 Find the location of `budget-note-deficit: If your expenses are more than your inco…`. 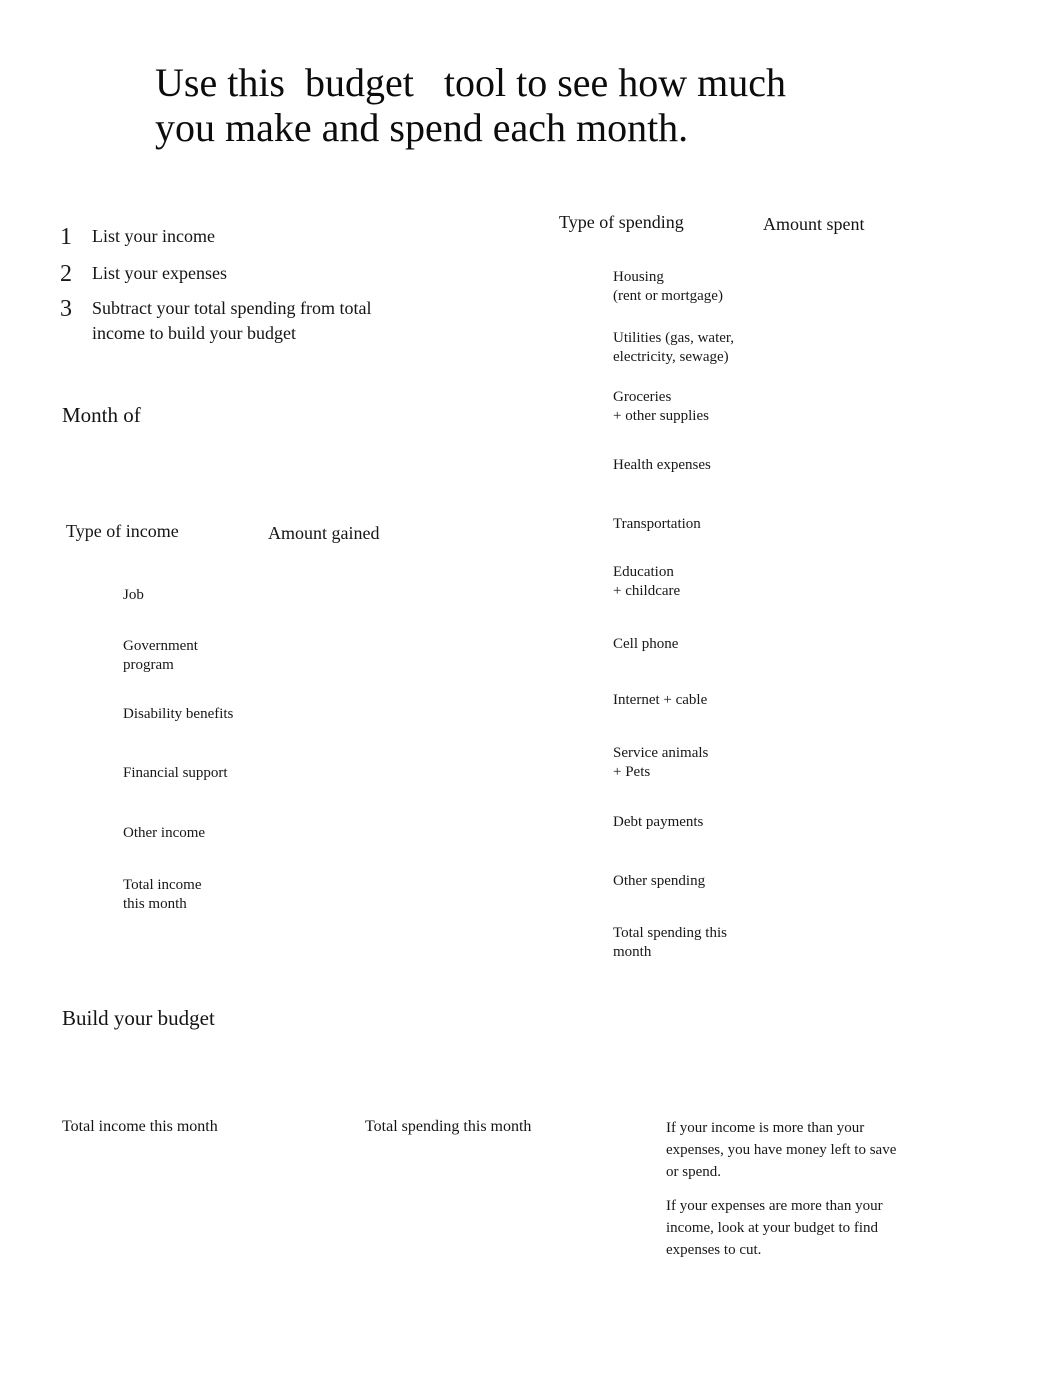

budget-note-deficit: If your expenses are more than your inco… is located at coordinates (774, 1228).